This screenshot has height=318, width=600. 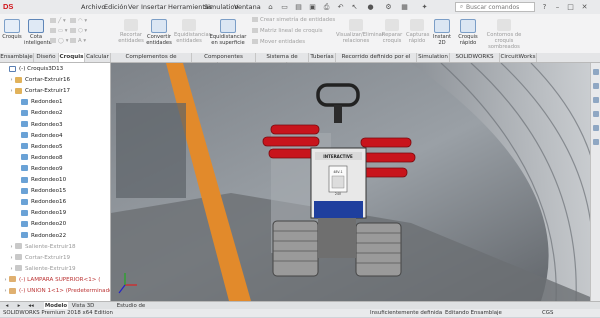 I want to click on tree-item: Redondeo22, so click(x=40, y=237).